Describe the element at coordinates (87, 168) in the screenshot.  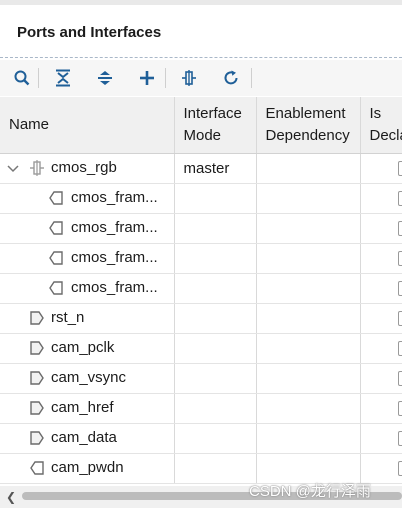
I see `name-cell: cmos_rgb` at that location.